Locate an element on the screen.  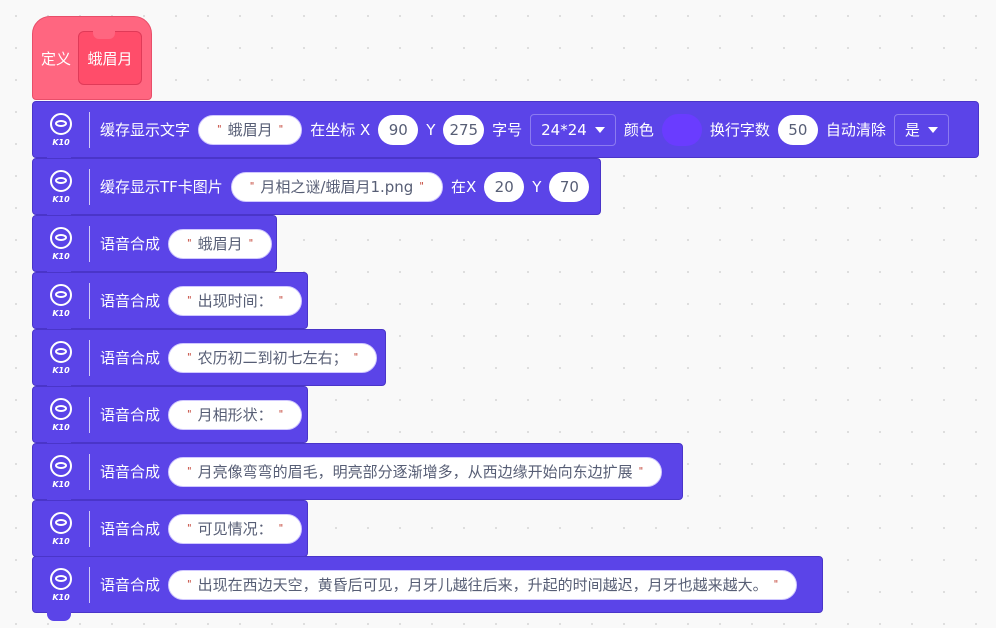
speech-block: K10 语音合成 " 农历初二到初七左右； " is located at coordinates (209, 361).